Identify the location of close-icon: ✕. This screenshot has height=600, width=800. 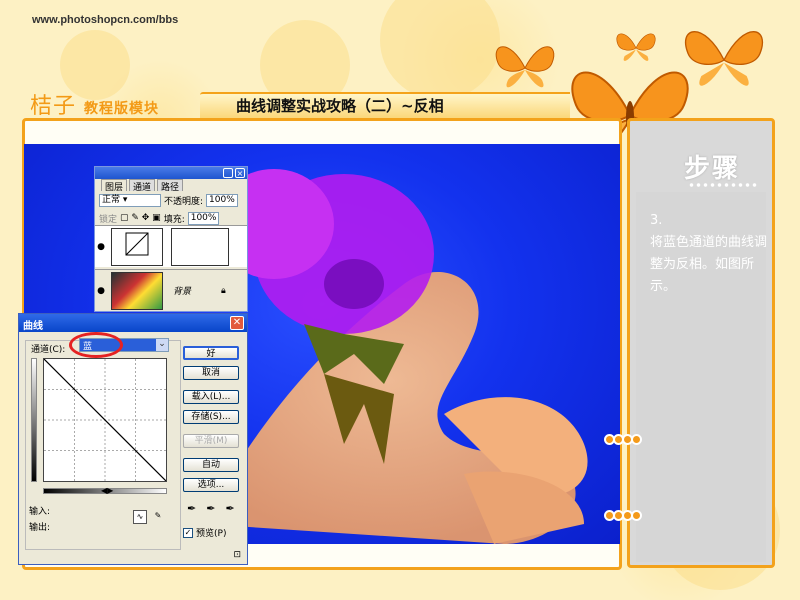
(237, 323).